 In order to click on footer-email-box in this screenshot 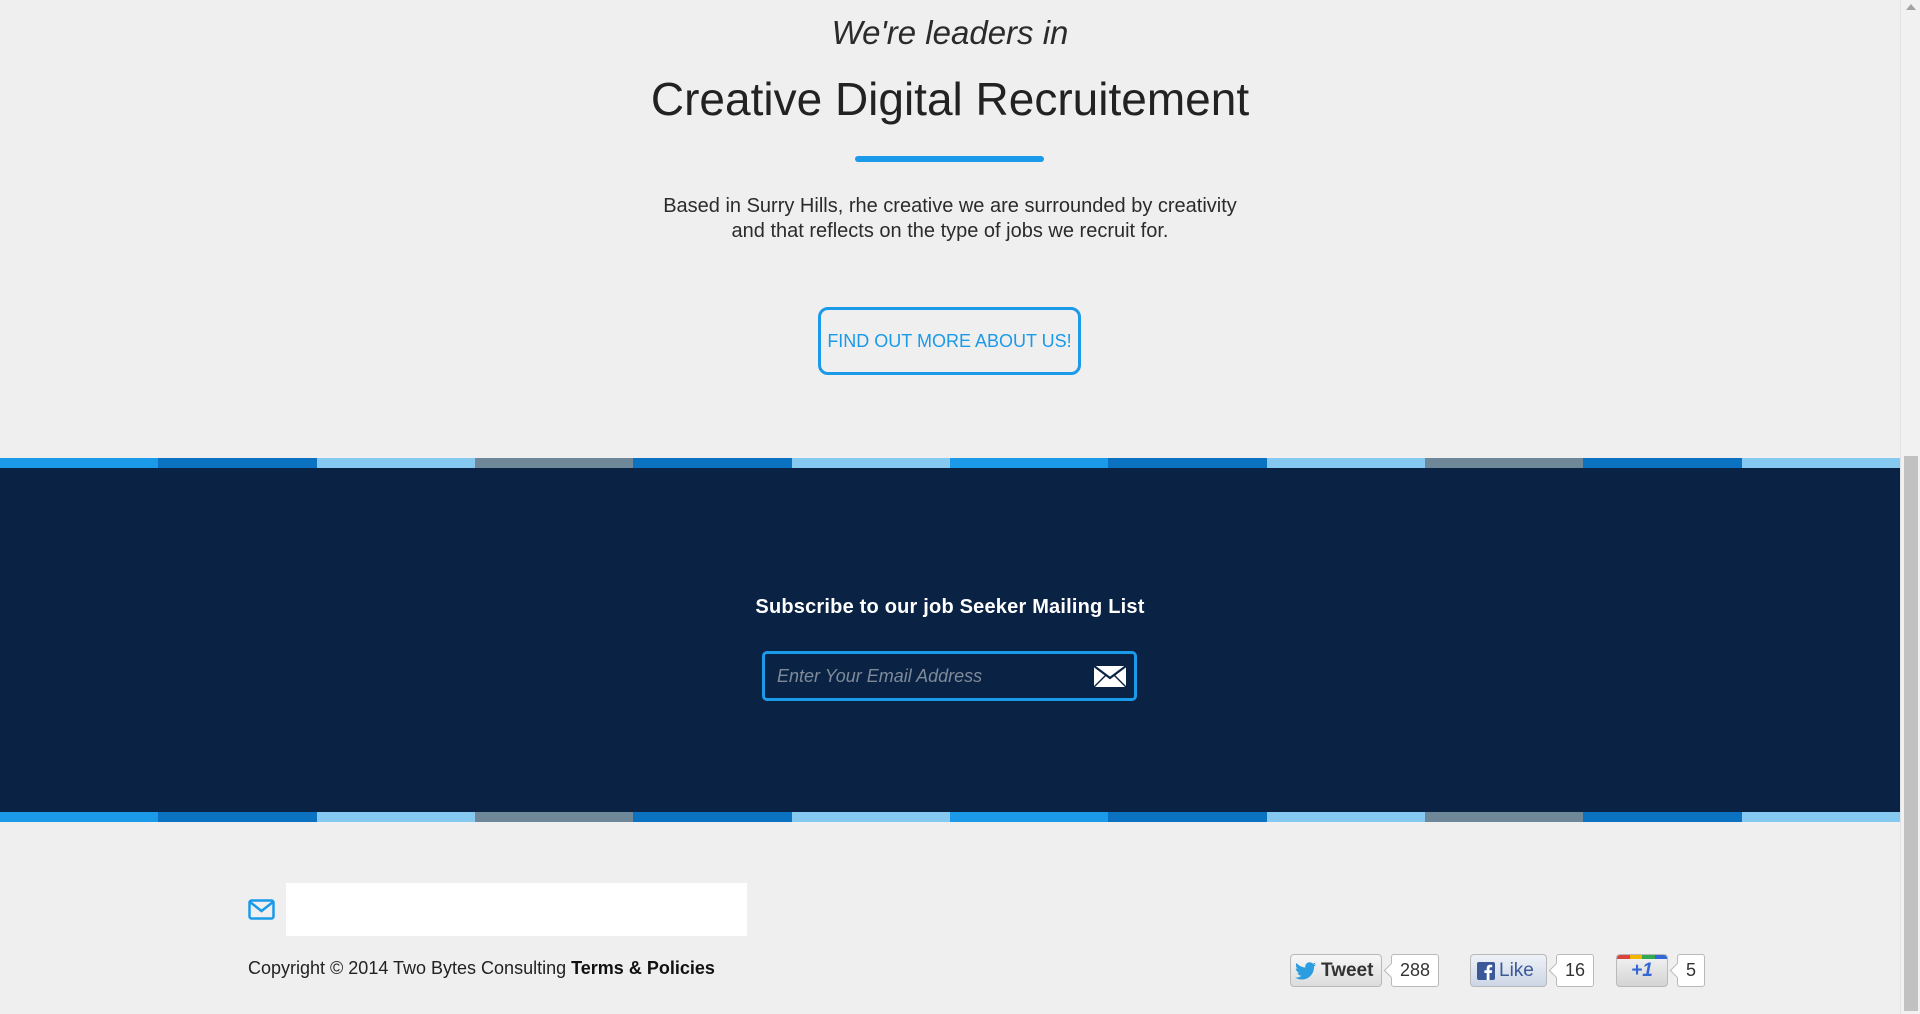, I will do `click(516, 909)`.